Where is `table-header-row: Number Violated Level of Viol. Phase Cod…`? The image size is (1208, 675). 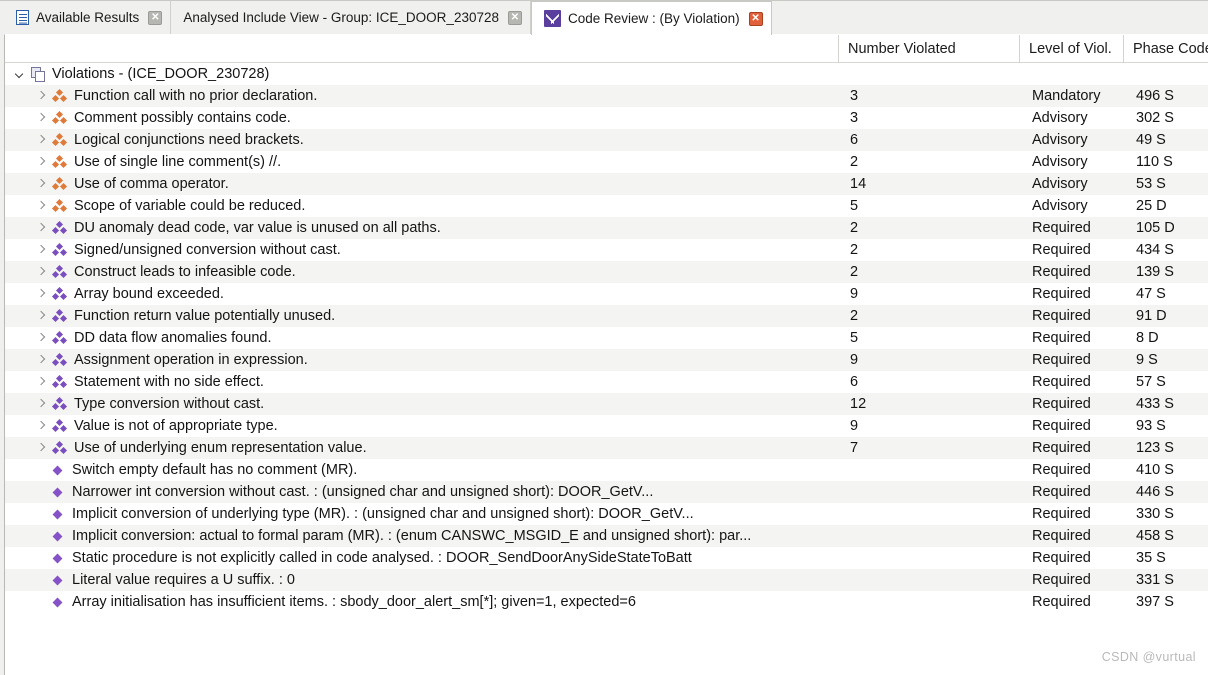 table-header-row: Number Violated Level of Viol. Phase Cod… is located at coordinates (606, 49).